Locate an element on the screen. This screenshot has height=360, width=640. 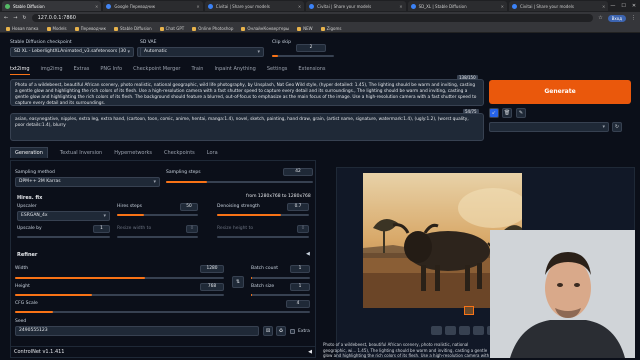
resize-height-slider is located at coordinates (263, 237).